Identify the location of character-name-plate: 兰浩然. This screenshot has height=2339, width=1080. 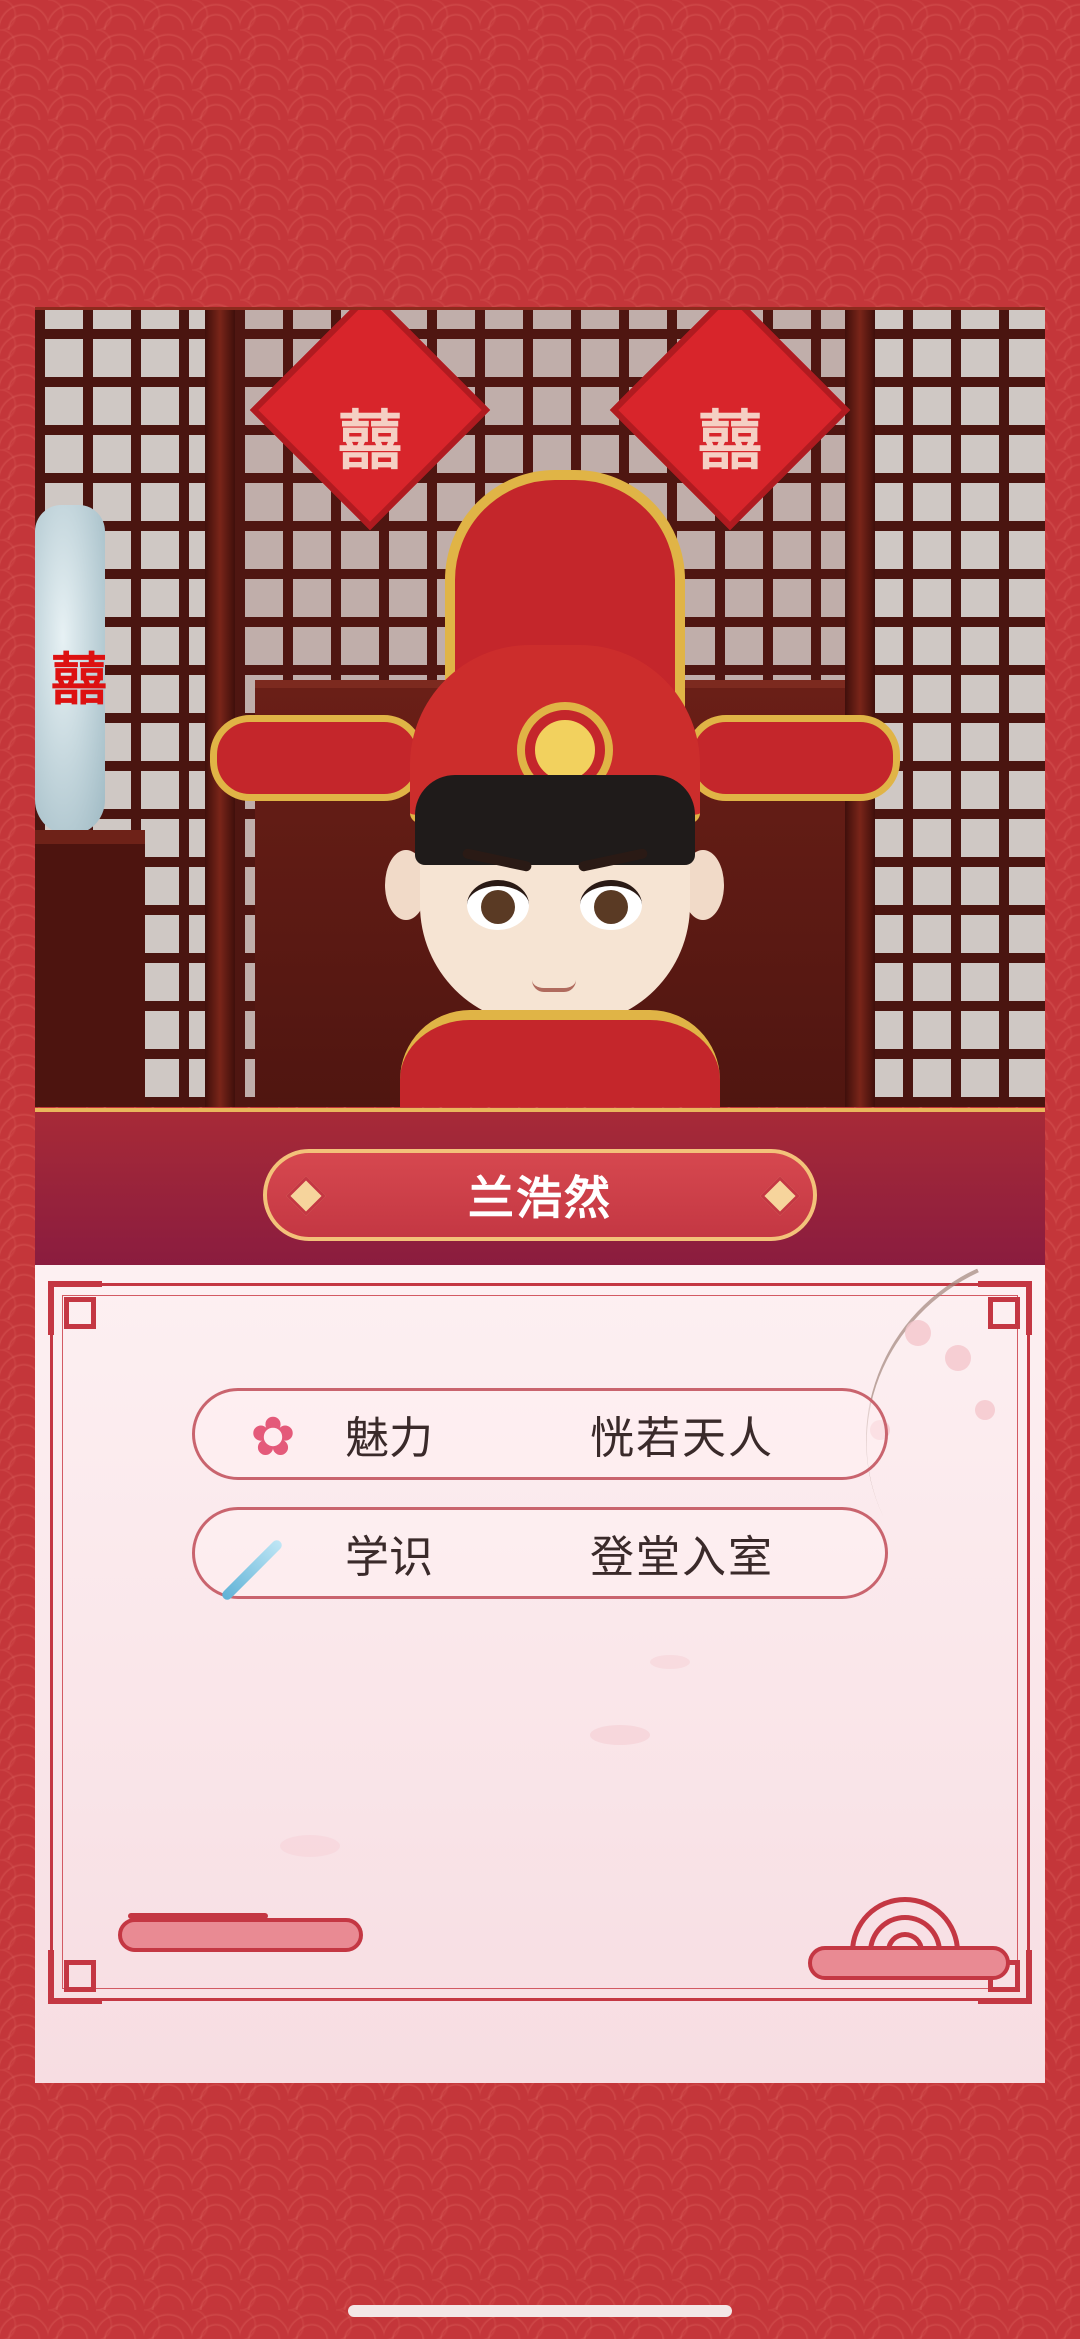
(540, 1195).